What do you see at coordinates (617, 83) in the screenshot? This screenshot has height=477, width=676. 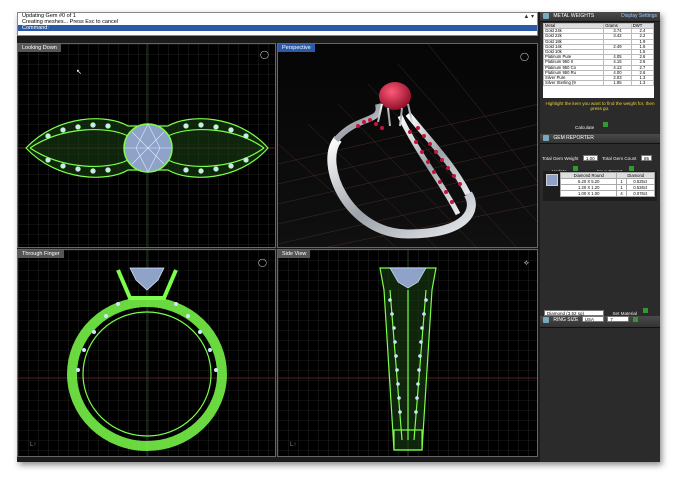 I see `grams-cell: 1.95` at bounding box center [617, 83].